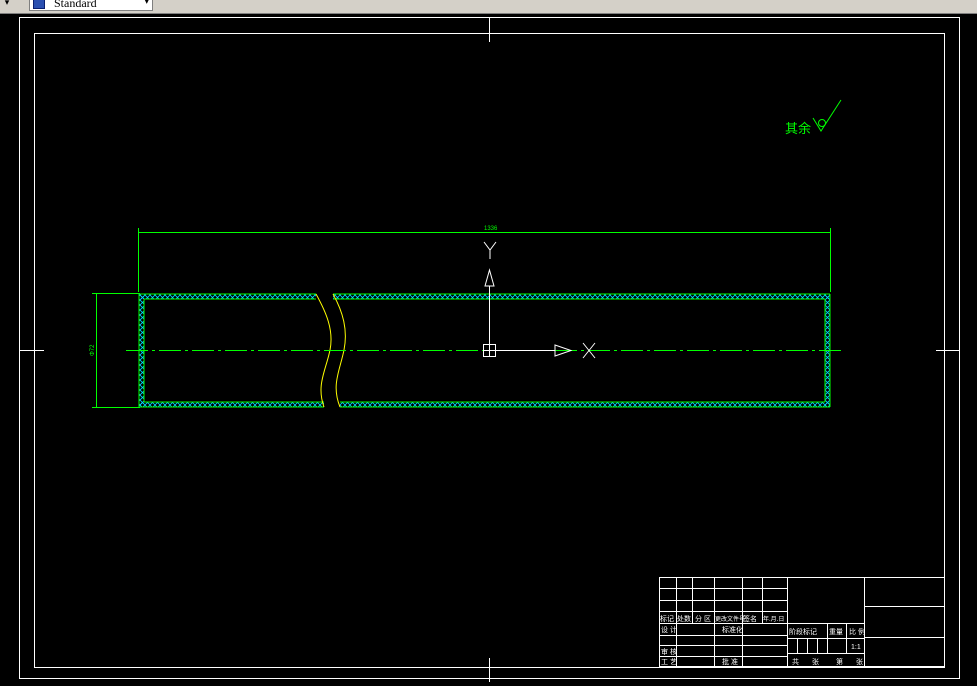  Describe the element at coordinates (75, 5) in the screenshot. I see `text-style-value: Standard` at that location.